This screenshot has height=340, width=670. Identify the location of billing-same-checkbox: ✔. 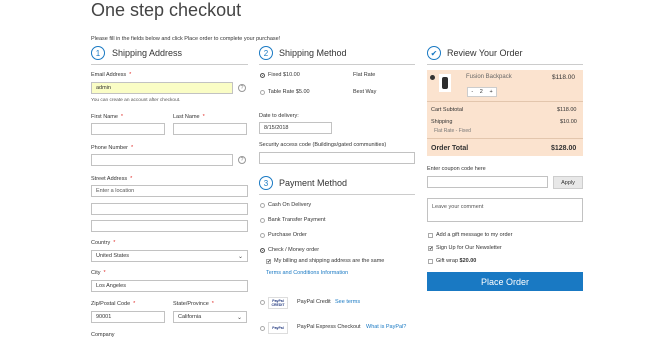
(268, 262).